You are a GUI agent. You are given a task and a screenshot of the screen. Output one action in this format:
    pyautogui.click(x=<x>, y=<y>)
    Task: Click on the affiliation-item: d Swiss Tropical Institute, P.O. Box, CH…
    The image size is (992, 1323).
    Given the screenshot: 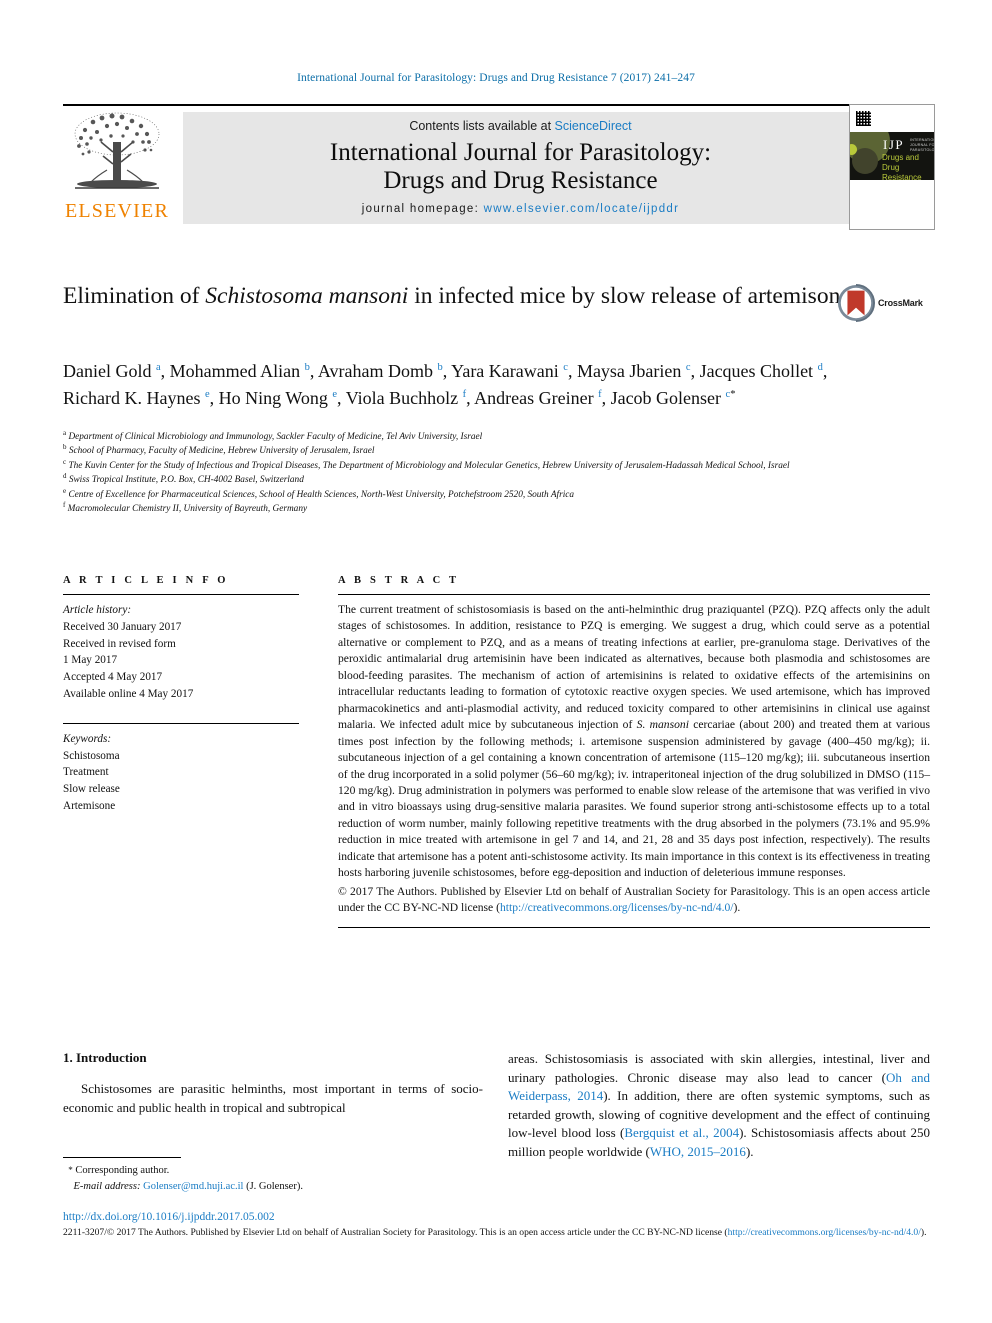 What is the action you would take?
    pyautogui.click(x=503, y=480)
    